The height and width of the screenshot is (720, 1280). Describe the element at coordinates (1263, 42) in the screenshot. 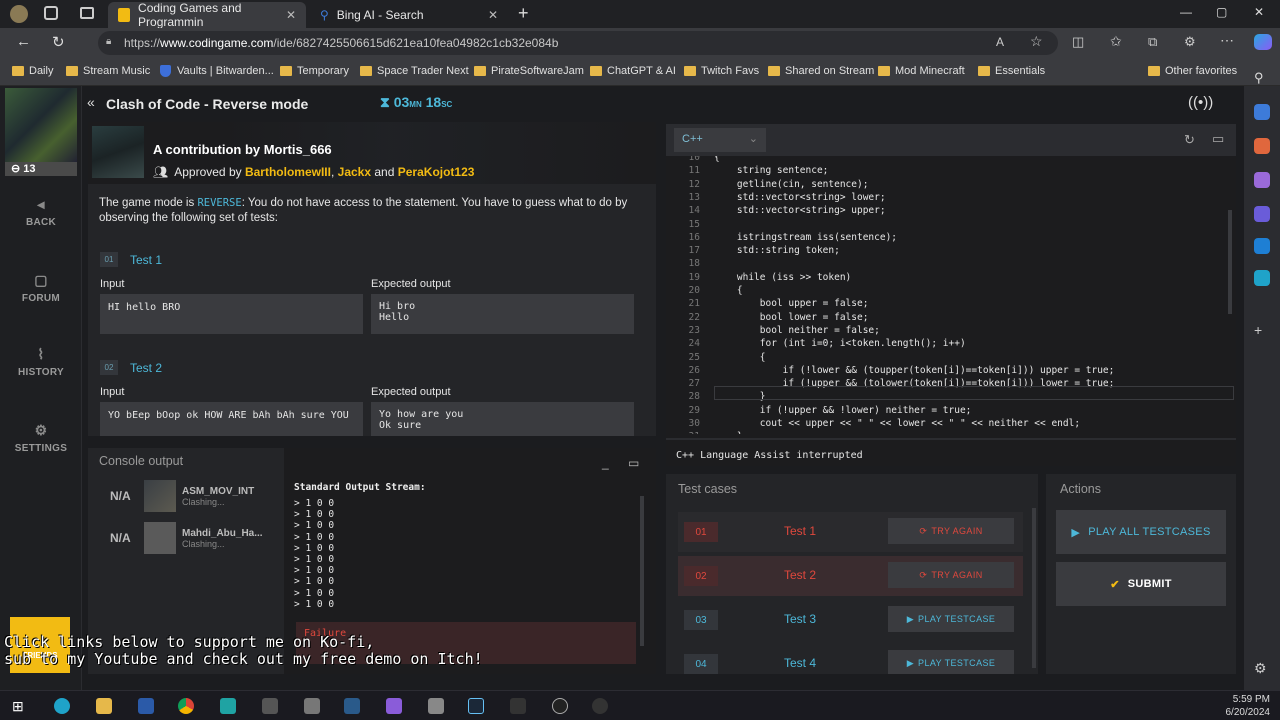

I see `copilot-icon` at that location.